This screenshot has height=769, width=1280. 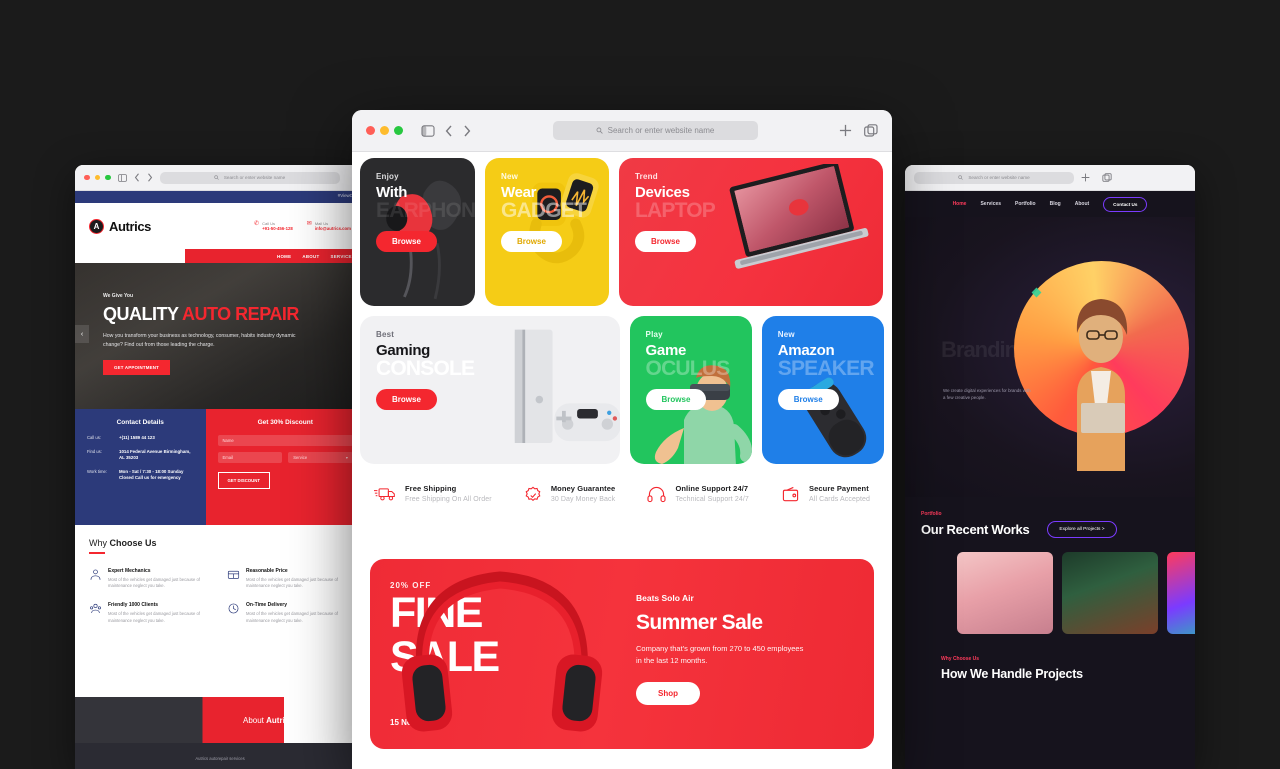 What do you see at coordinates (220, 256) in the screenshot?
I see `site-nav: HOME ABOUT SERVICES` at bounding box center [220, 256].